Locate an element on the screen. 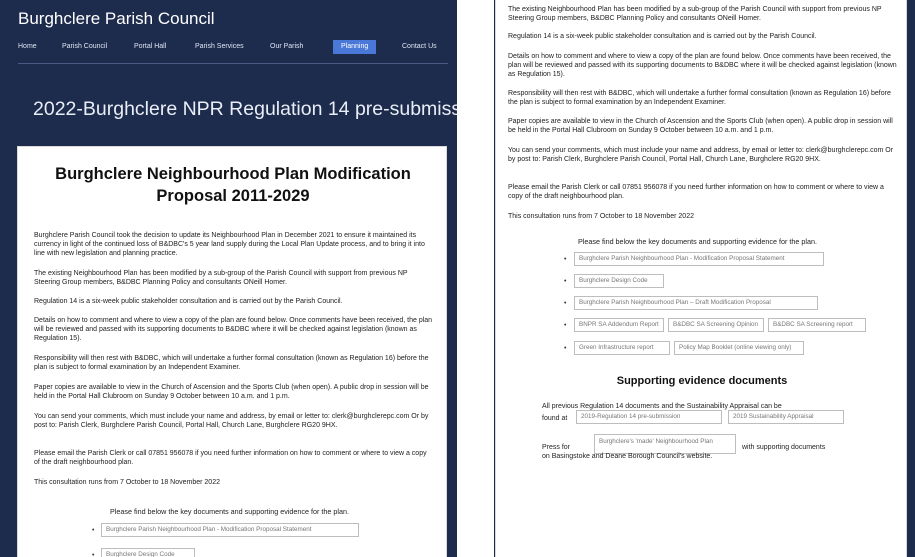 This screenshot has width=915, height=557. panel-gap is located at coordinates (475, 278).